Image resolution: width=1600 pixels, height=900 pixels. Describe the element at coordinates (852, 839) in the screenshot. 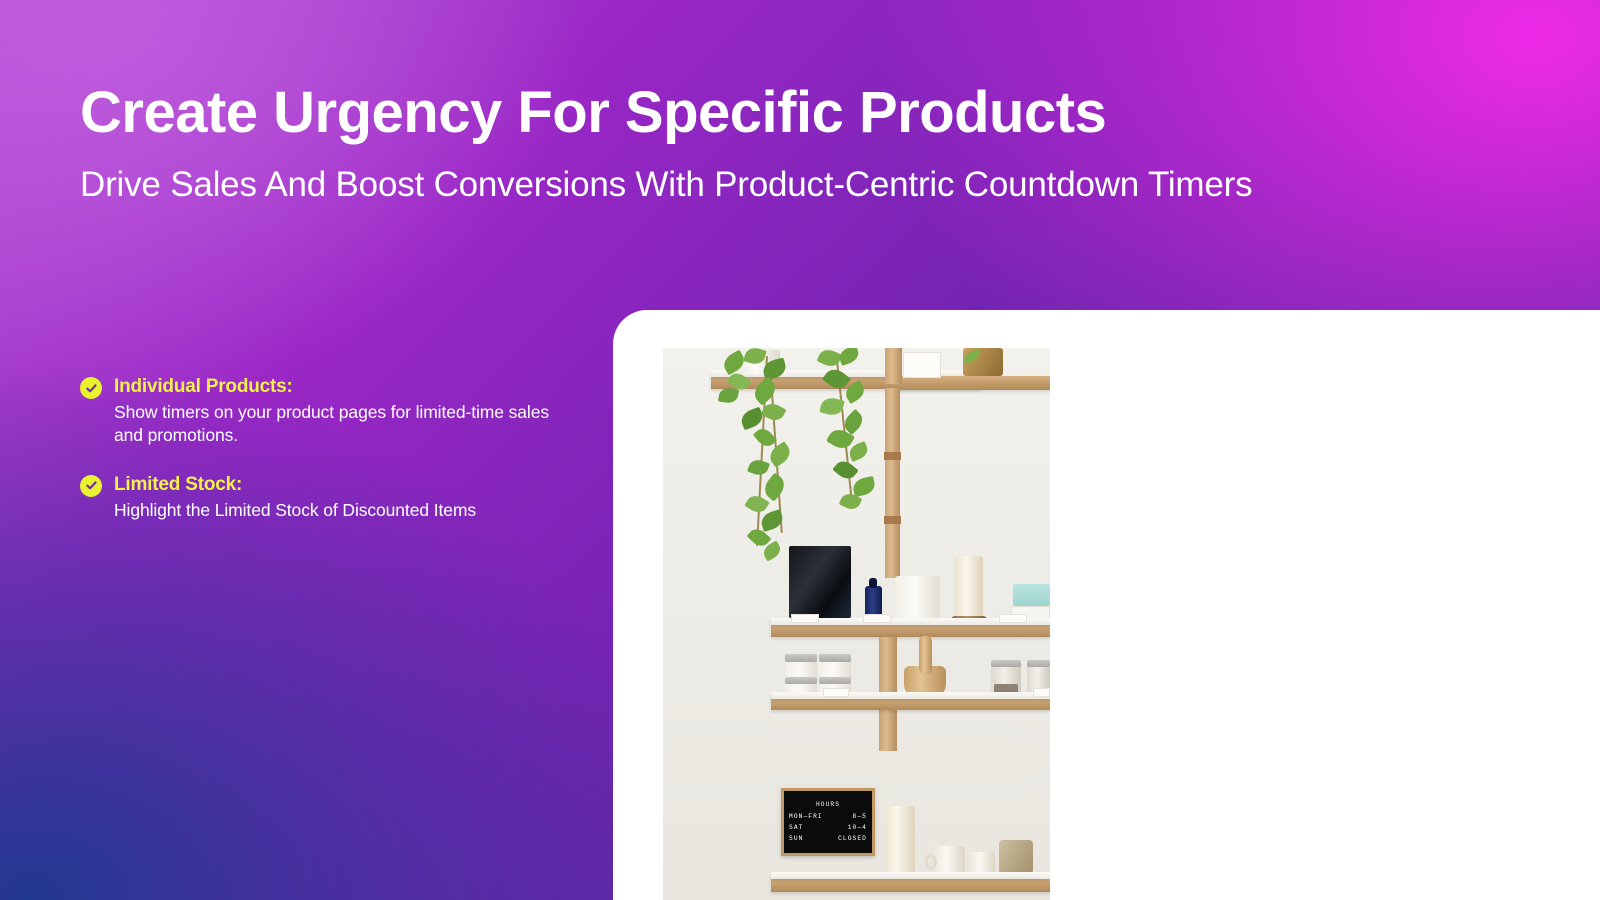

I see `letterboard-row-value: CLOSED` at that location.